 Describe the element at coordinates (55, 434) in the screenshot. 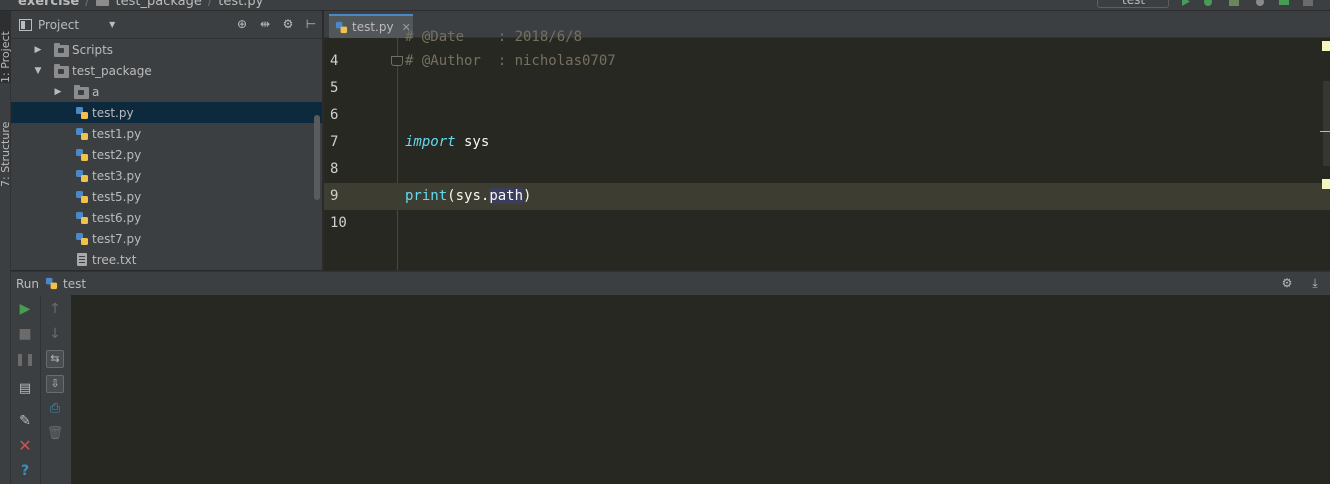

I see `trash-icon: 🗑` at that location.